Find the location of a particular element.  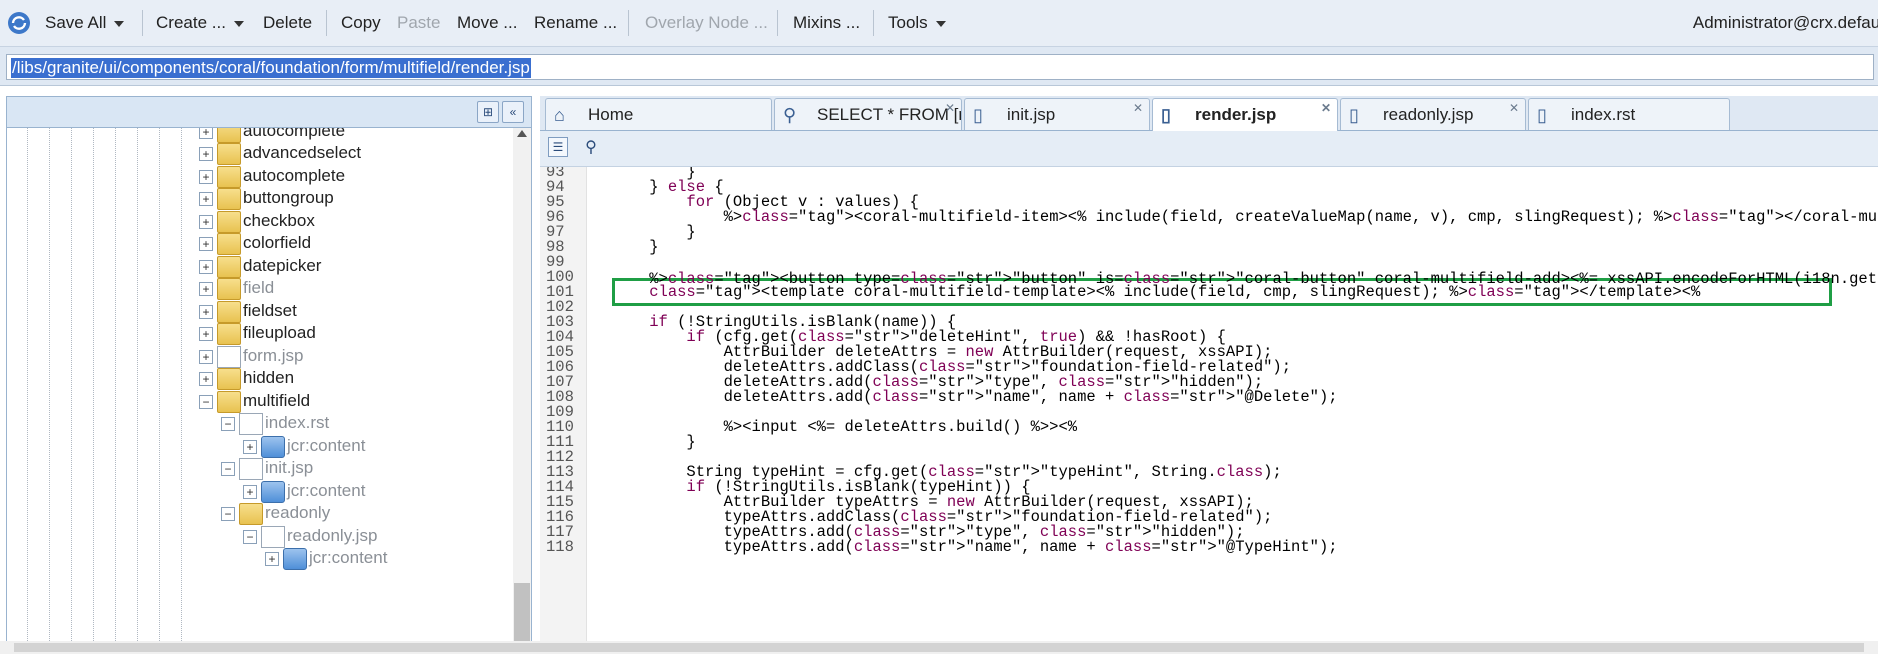

tree-node-label: datepicker is located at coordinates (282, 265).